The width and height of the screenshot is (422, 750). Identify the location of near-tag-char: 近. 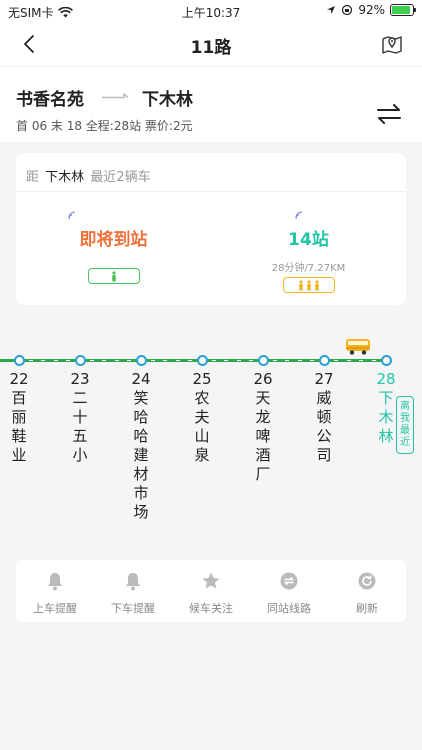
(405, 442).